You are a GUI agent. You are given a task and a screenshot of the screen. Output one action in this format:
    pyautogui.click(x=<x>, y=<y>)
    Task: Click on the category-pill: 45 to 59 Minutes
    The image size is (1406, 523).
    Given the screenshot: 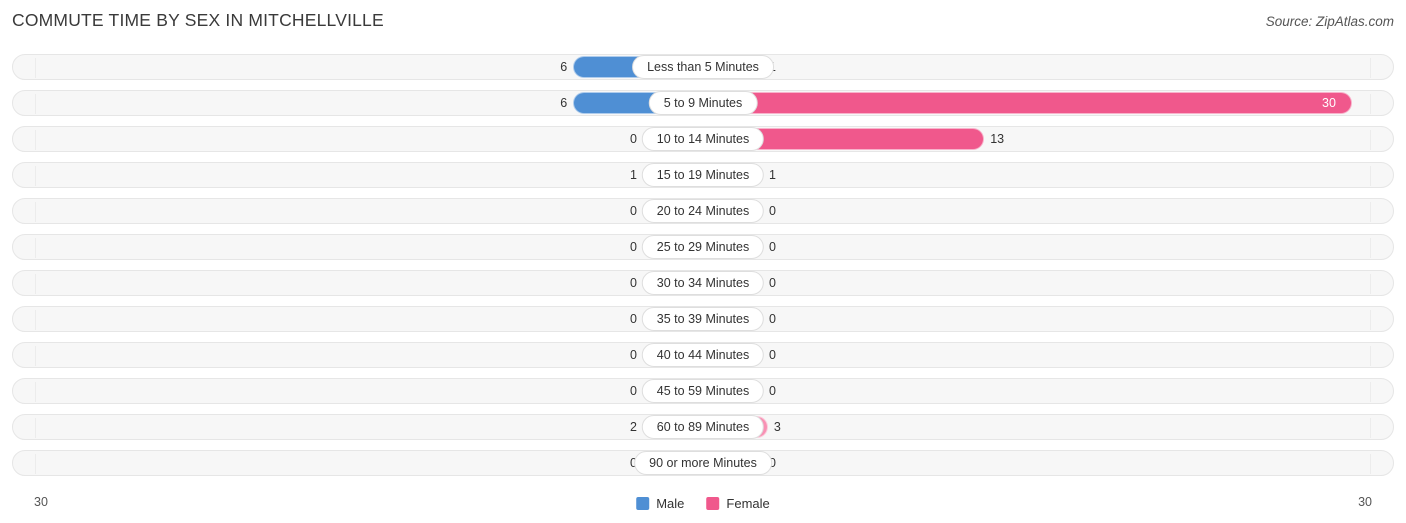 What is the action you would take?
    pyautogui.click(x=703, y=391)
    